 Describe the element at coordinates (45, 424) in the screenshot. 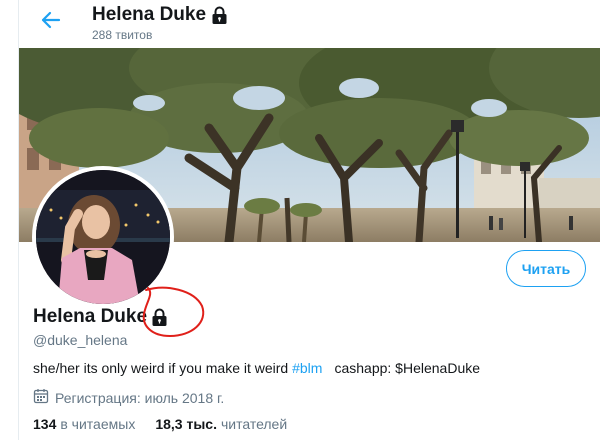

I see `following-count: 134` at that location.